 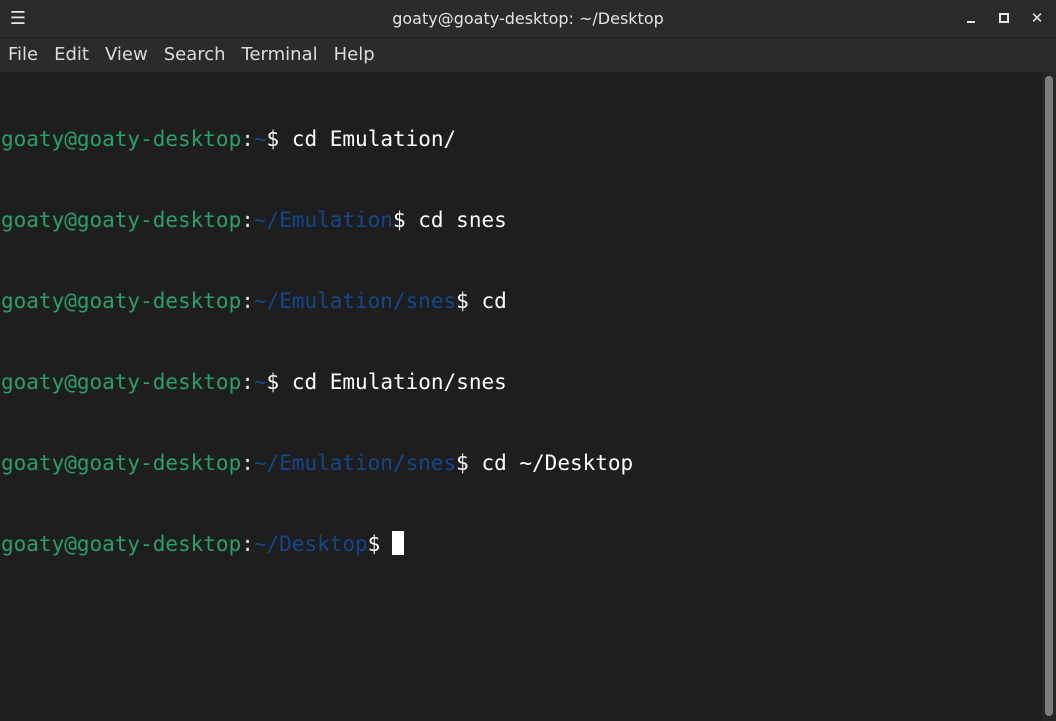 What do you see at coordinates (393, 382) in the screenshot?
I see `command-text: cd Emulation/snes` at bounding box center [393, 382].